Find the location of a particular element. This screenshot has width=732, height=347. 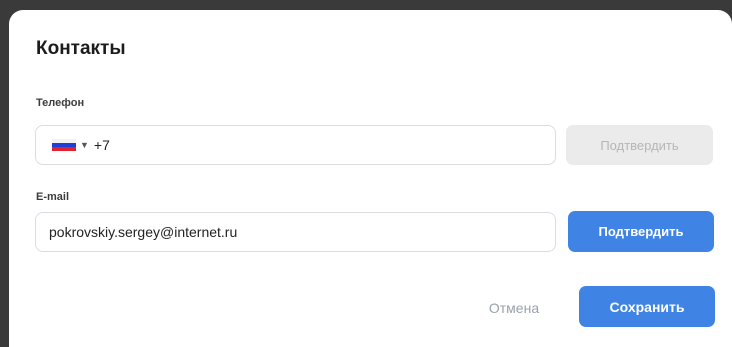

phone-field: ▼ +7 is located at coordinates (295, 145).